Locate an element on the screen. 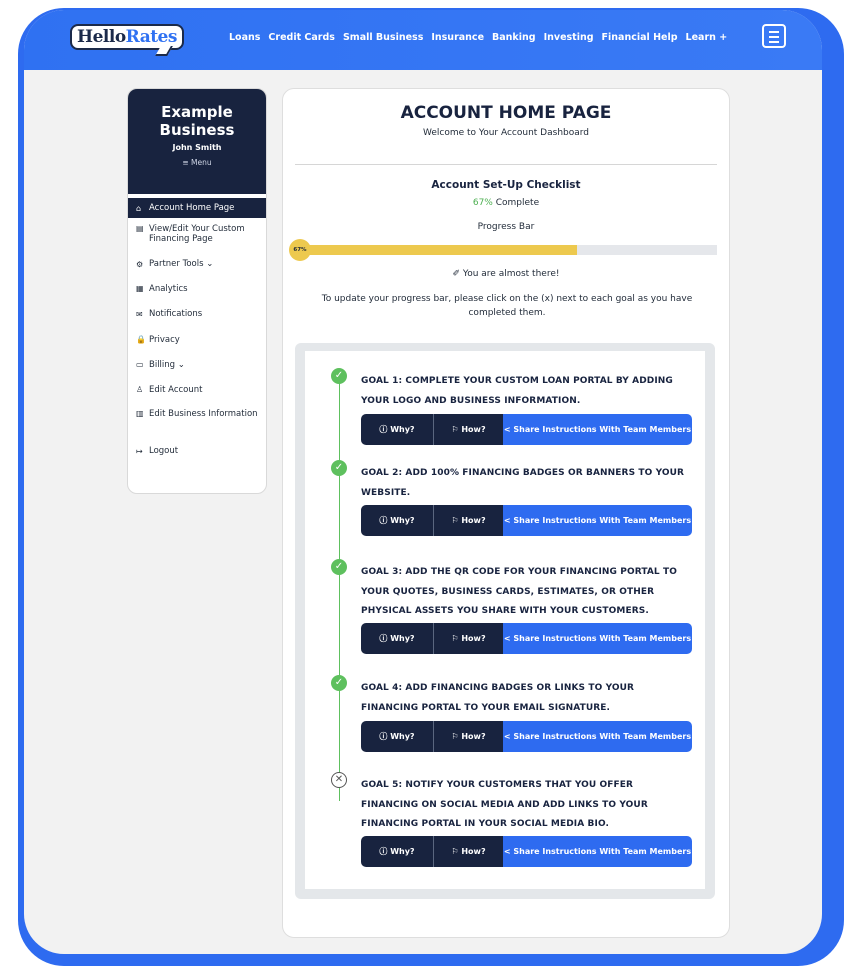  logo-text-hello: Hello is located at coordinates (101, 37).